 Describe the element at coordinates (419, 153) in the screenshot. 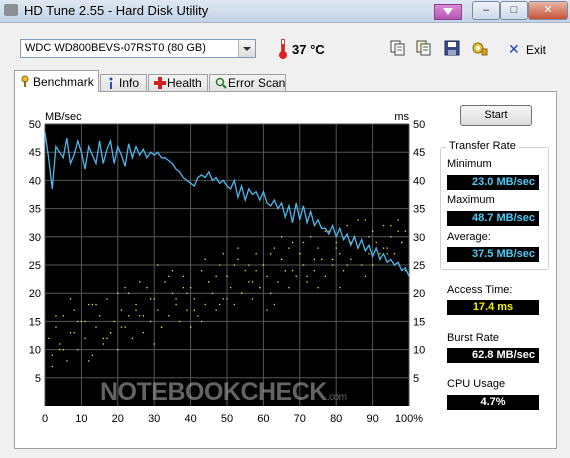

I see `y-tick-label-right: 45` at that location.